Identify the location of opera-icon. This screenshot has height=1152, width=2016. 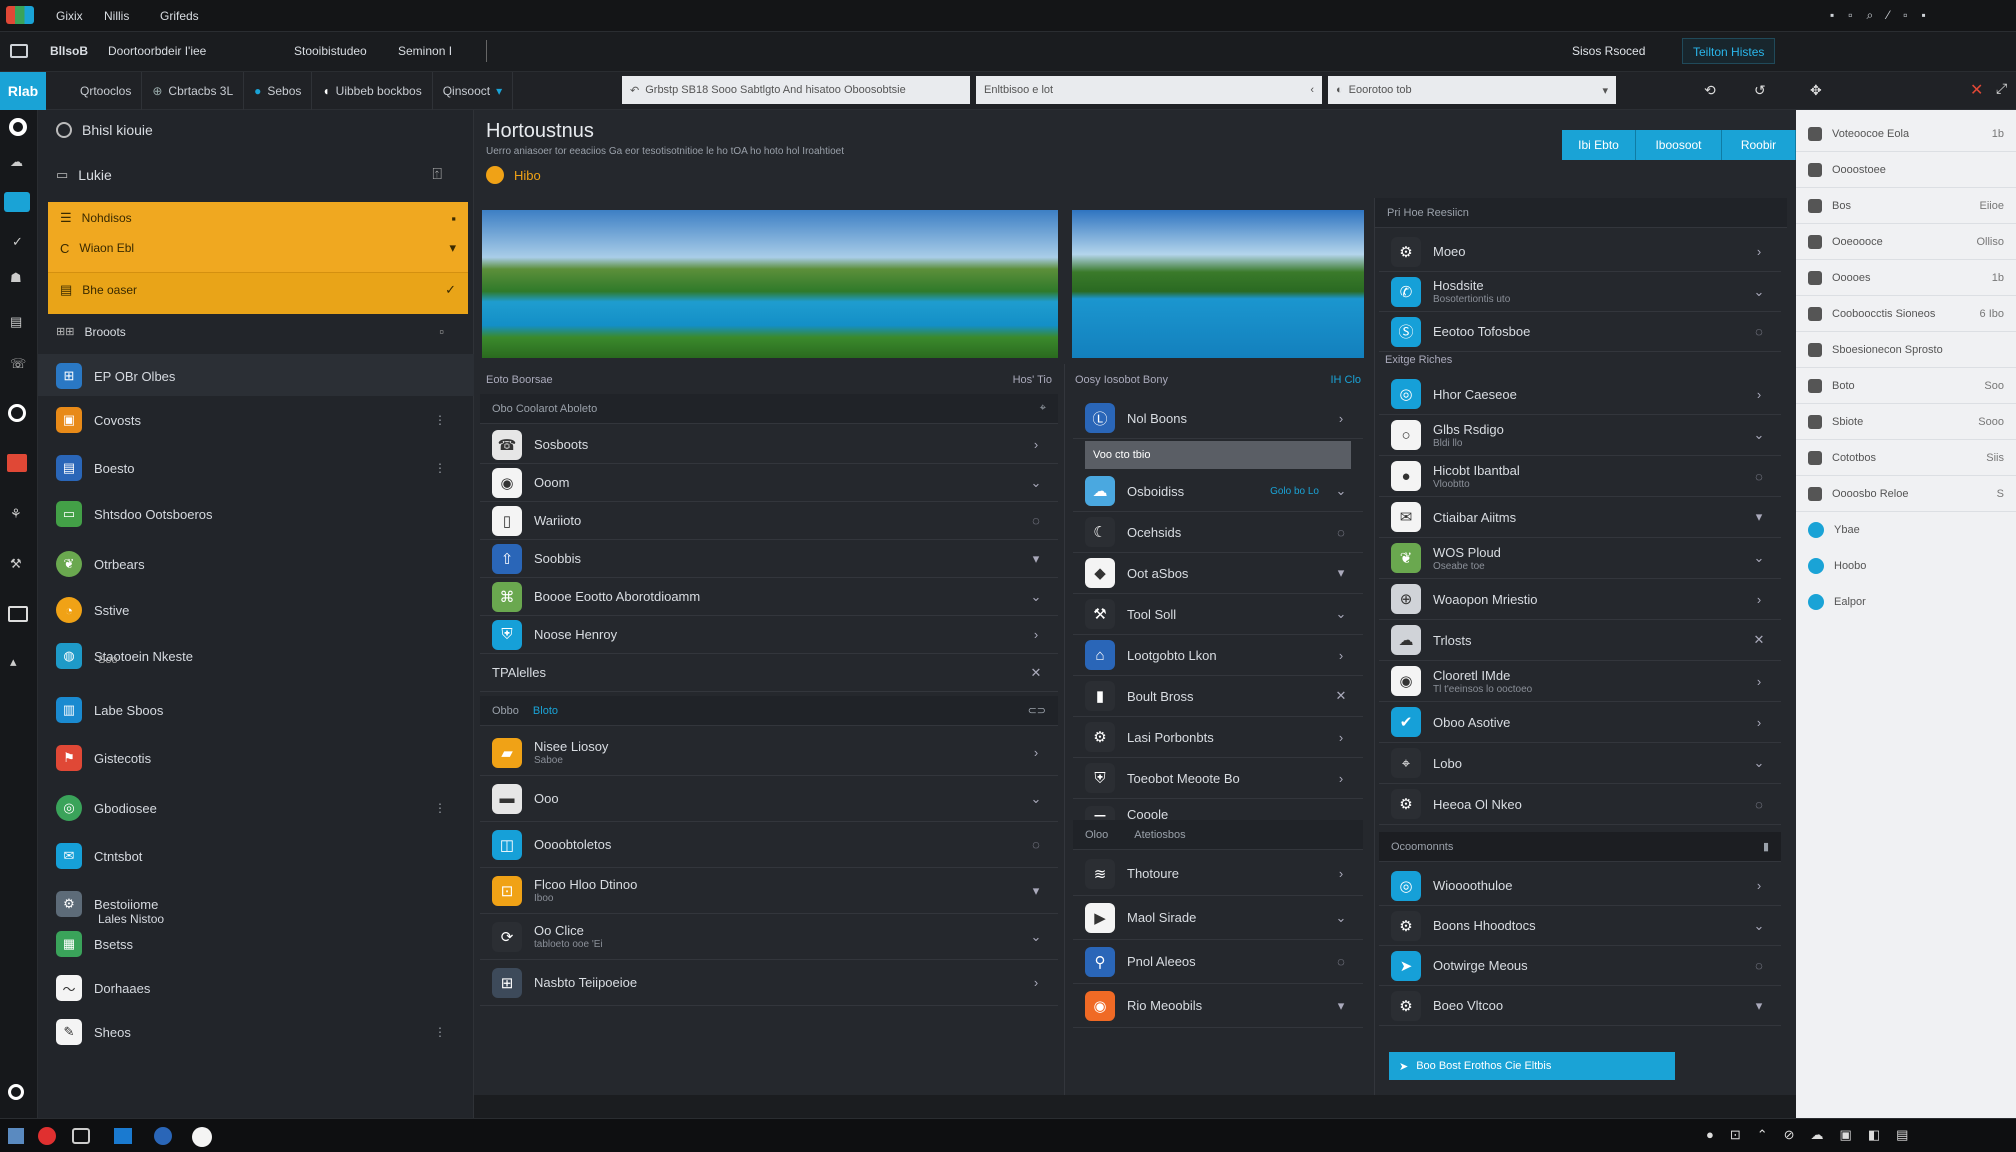
(47, 1136).